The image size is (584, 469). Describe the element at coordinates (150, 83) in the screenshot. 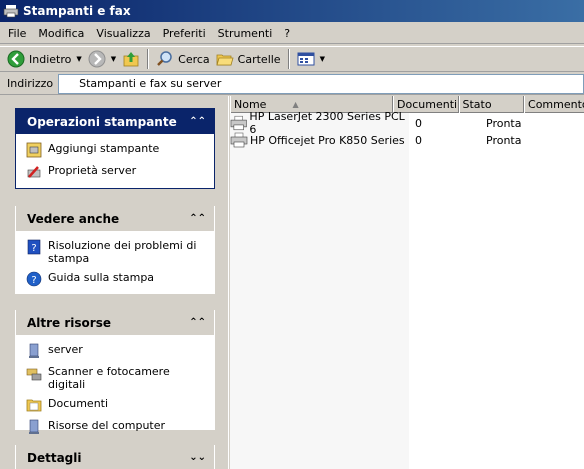

I see `address-value: Stampanti e fax su server` at that location.